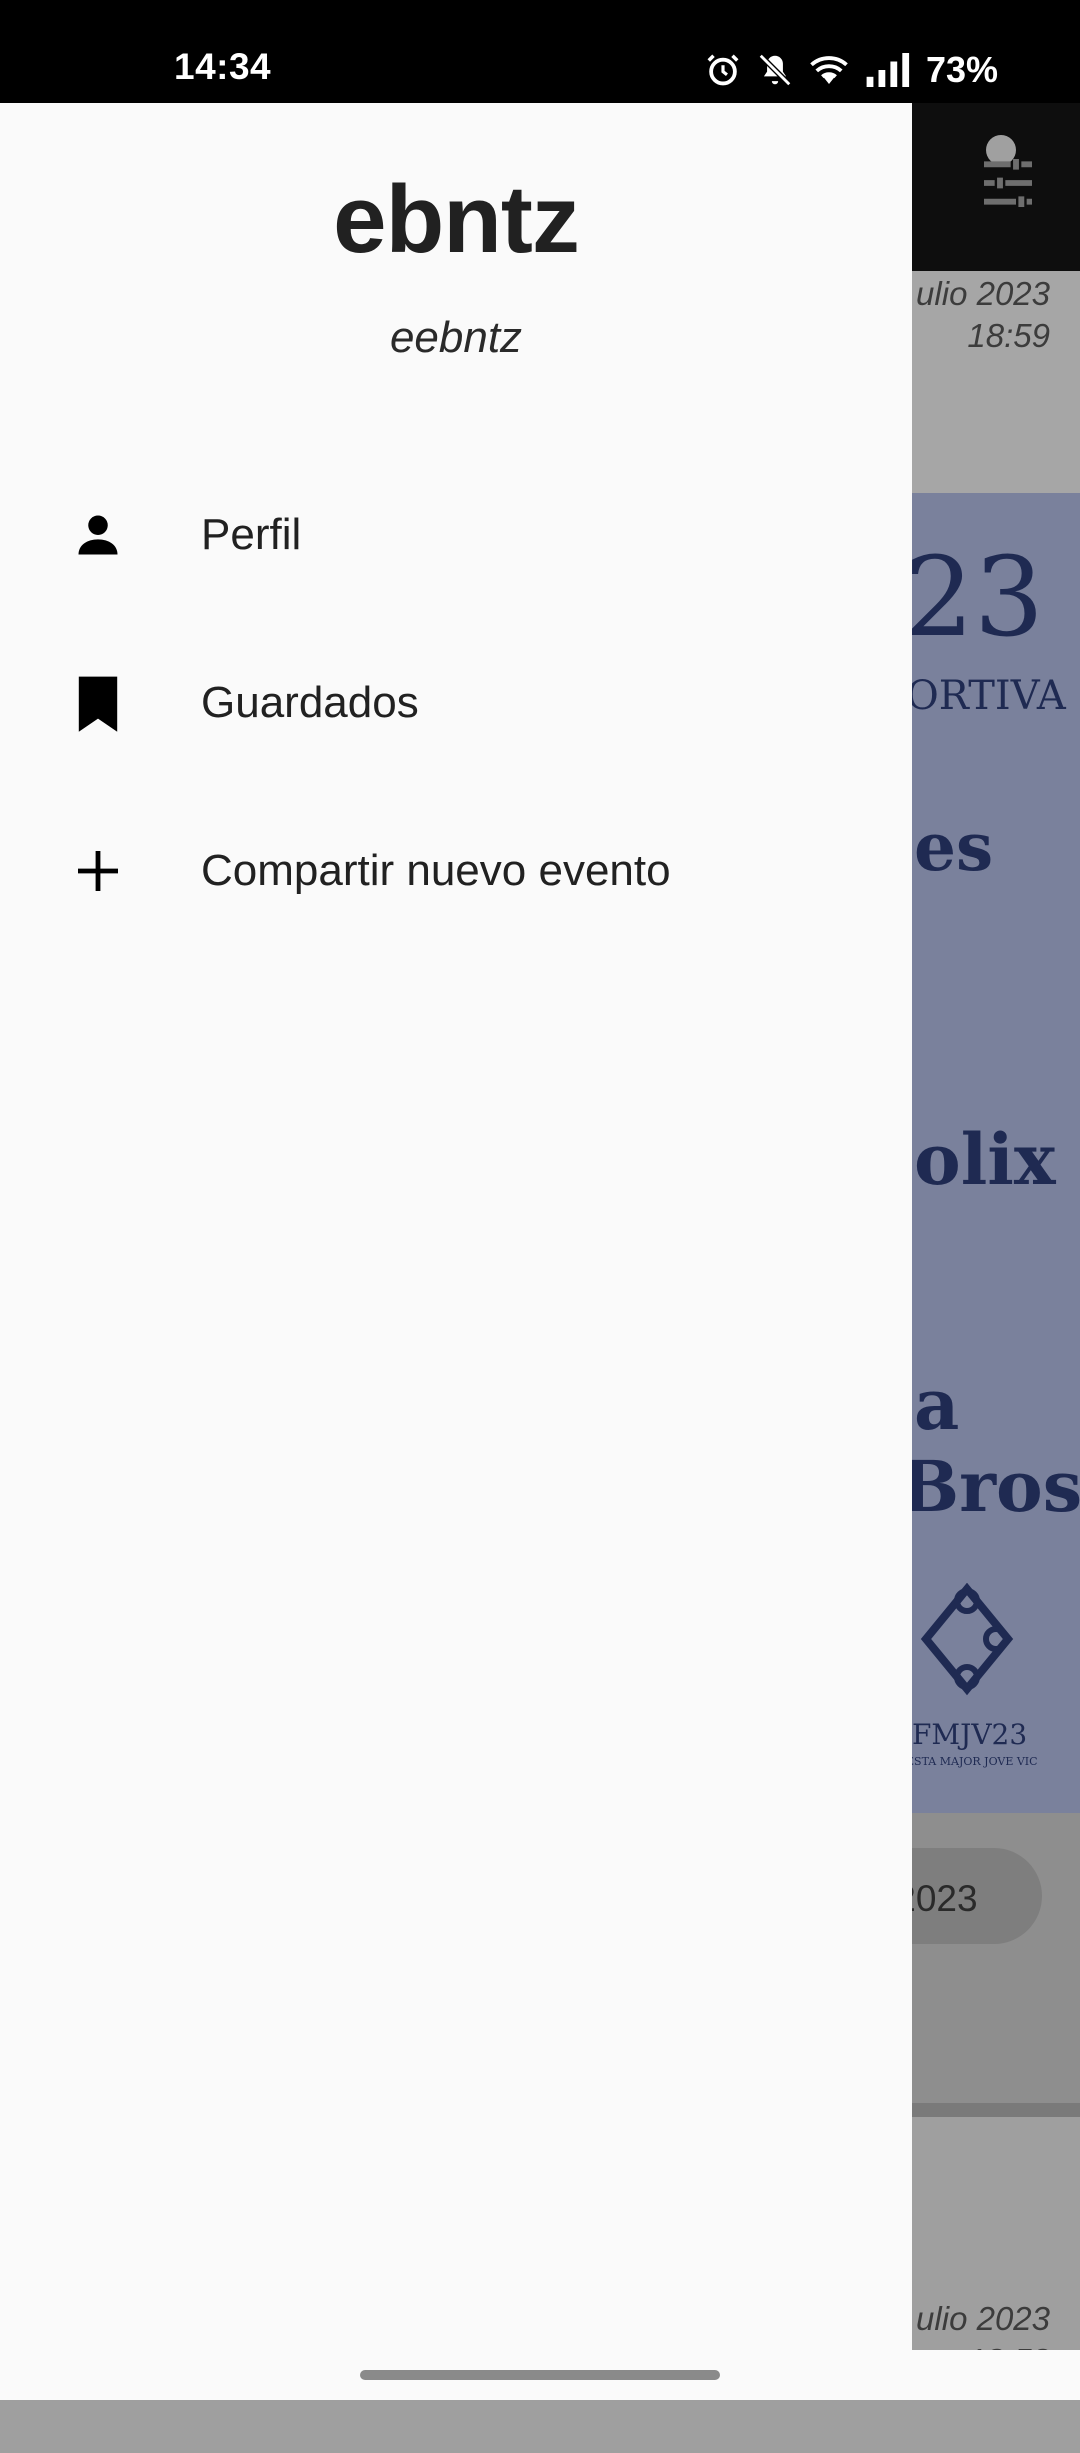  I want to click on bell-muted-icon, so click(775, 70).